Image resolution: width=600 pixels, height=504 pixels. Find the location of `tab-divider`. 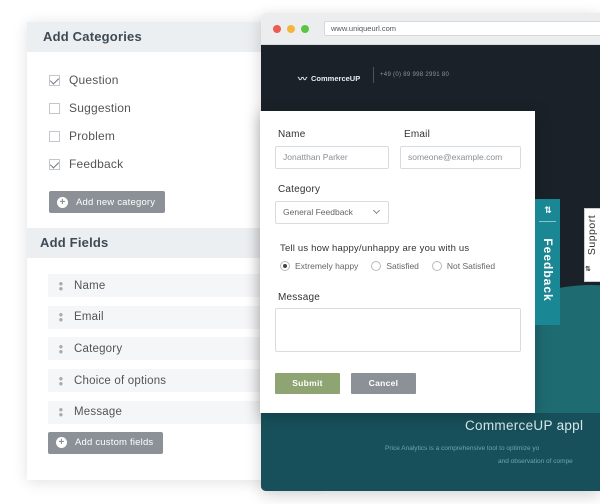

tab-divider is located at coordinates (547, 221).